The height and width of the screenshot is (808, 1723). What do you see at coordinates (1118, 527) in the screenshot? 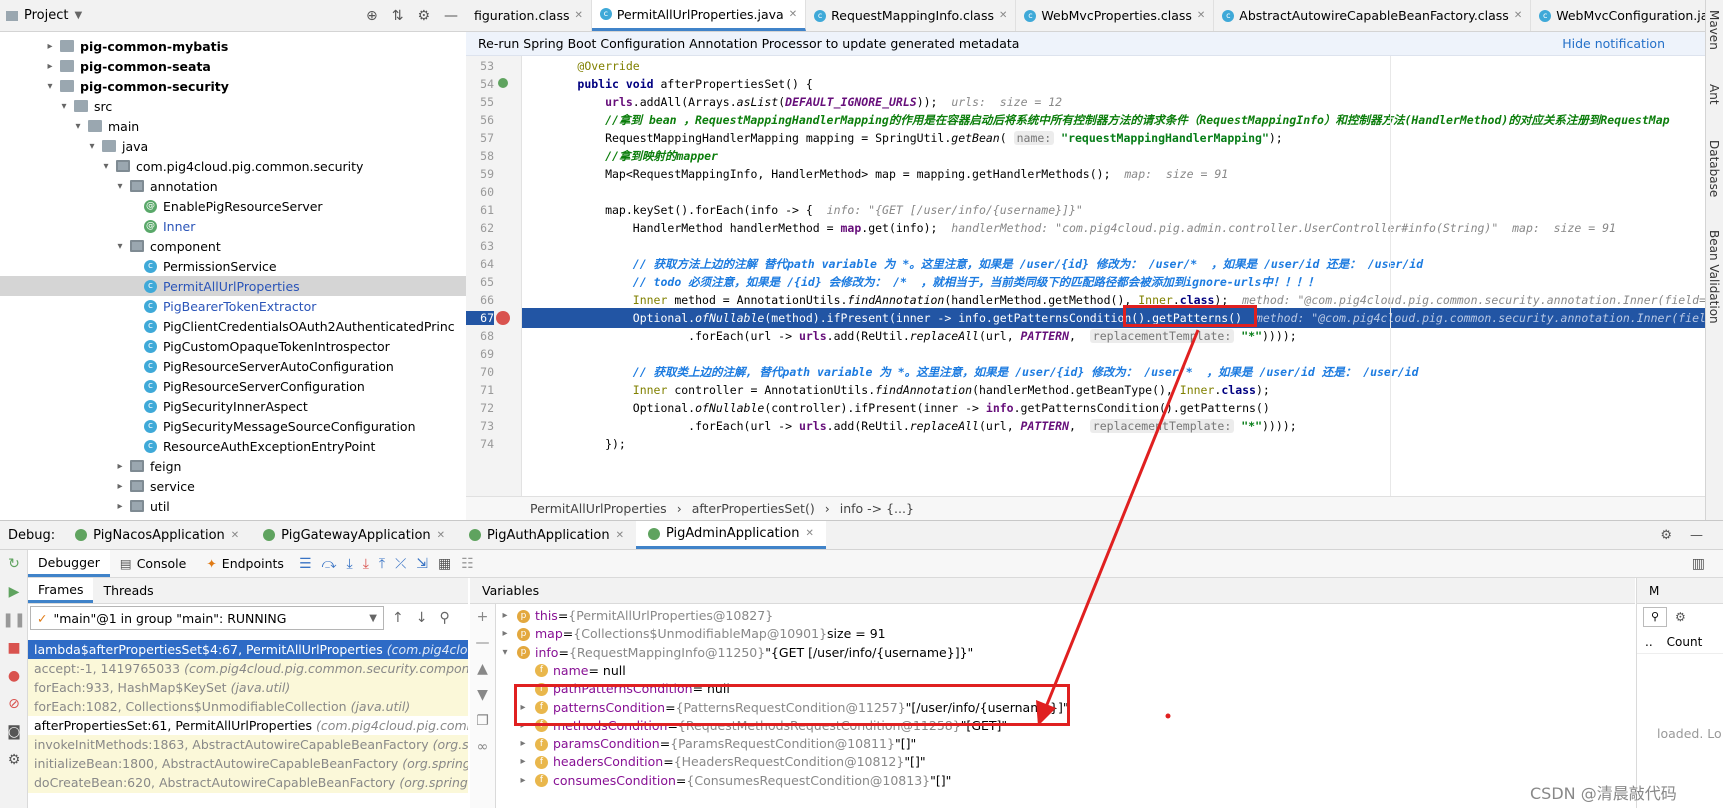
I see `annotation-arrow` at bounding box center [1118, 527].